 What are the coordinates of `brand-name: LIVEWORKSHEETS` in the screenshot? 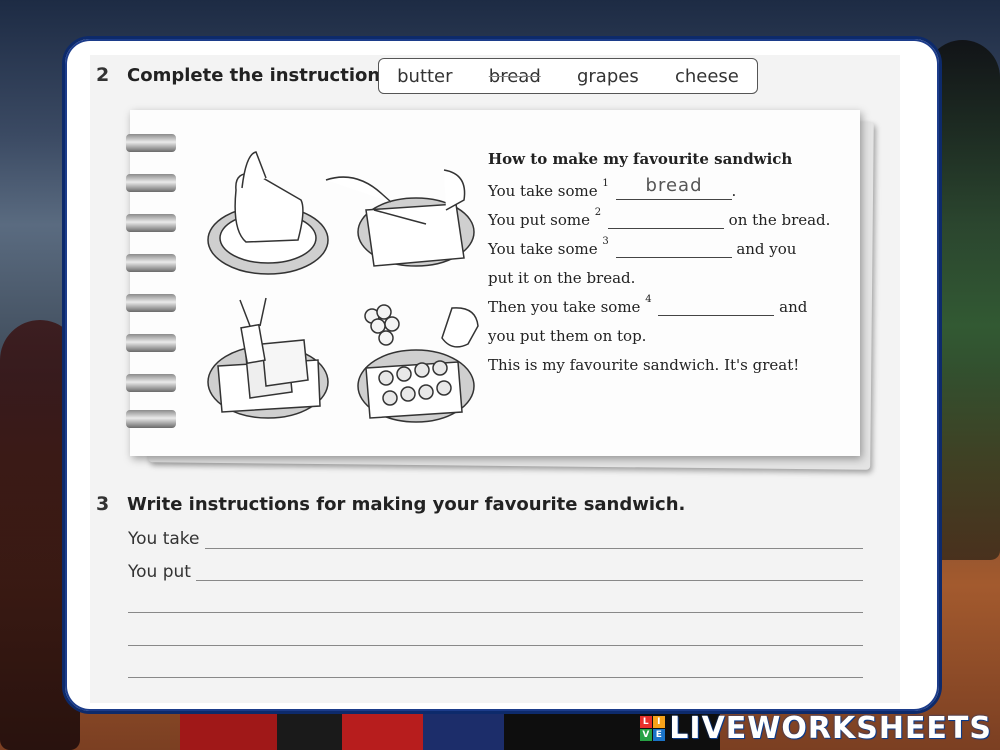 It's located at (830, 728).